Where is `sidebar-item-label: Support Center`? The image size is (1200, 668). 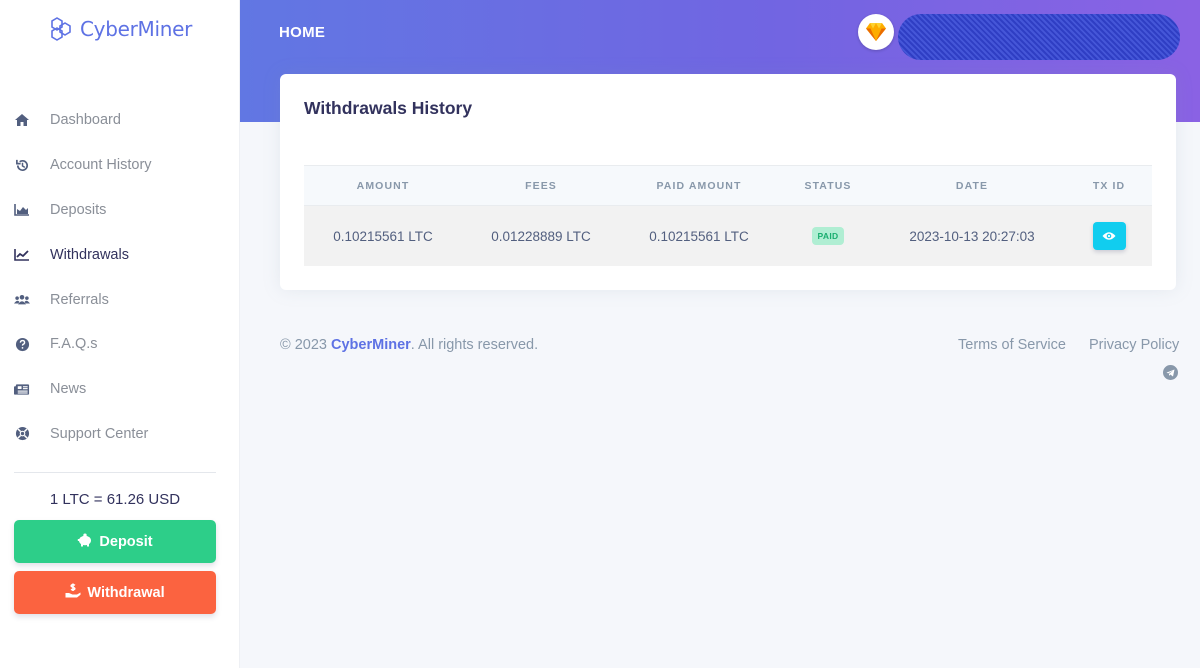
sidebar-item-label: Support Center is located at coordinates (99, 433).